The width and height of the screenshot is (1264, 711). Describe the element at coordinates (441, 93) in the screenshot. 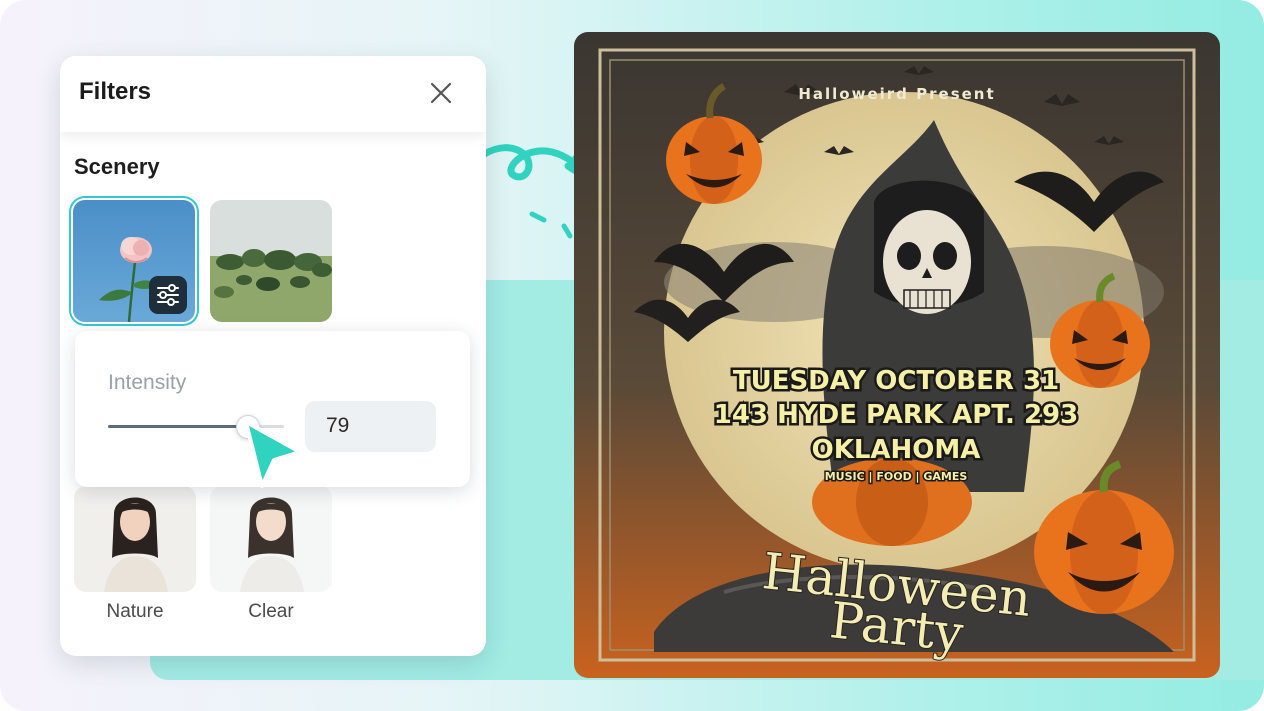

I see `close-icon` at that location.